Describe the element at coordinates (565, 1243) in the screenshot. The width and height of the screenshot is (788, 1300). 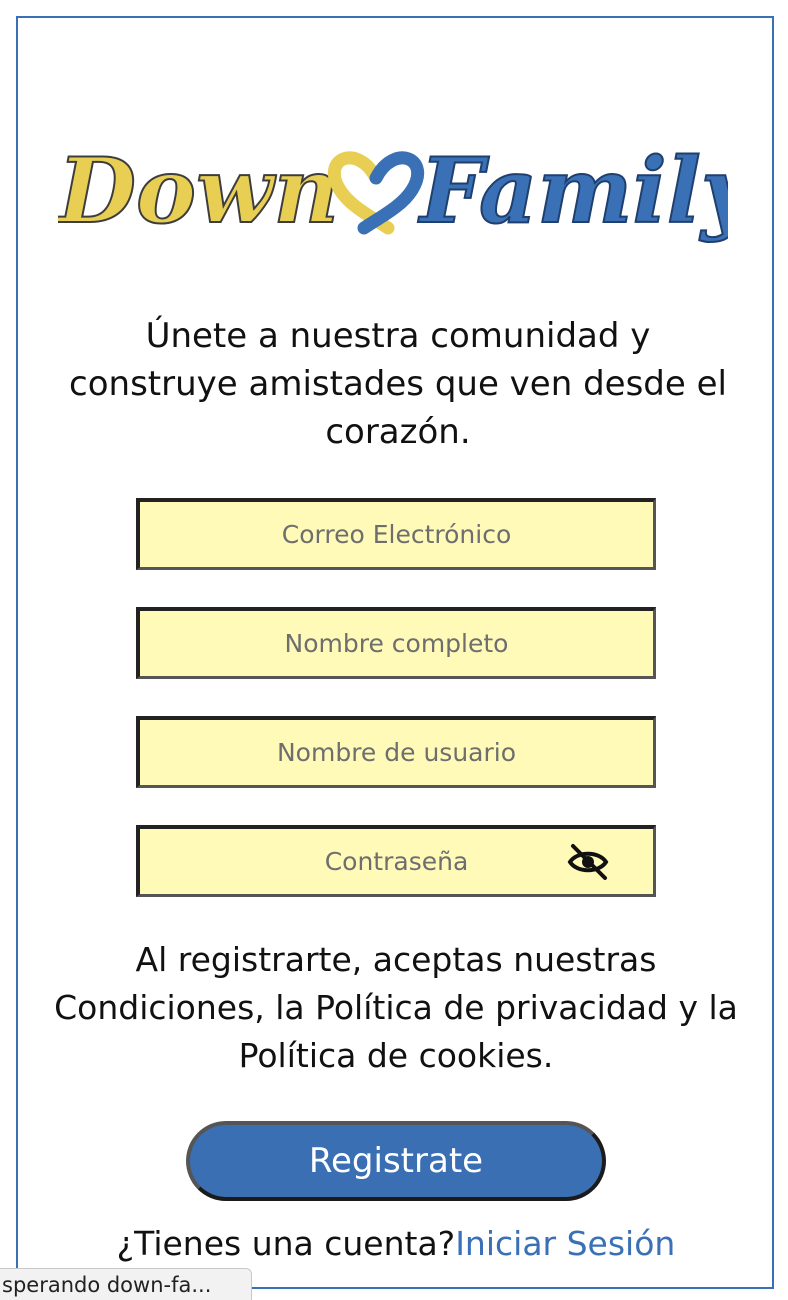
I see `login-link: Iniciar Sesión` at that location.